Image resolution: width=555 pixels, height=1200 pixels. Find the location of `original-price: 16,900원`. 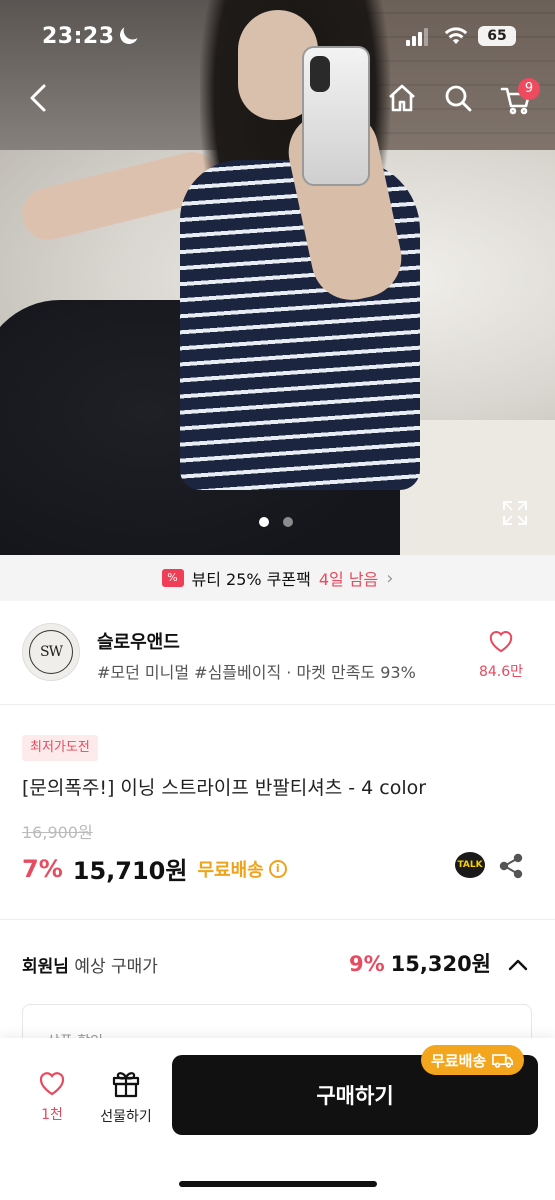

original-price: 16,900원 is located at coordinates (57, 832).